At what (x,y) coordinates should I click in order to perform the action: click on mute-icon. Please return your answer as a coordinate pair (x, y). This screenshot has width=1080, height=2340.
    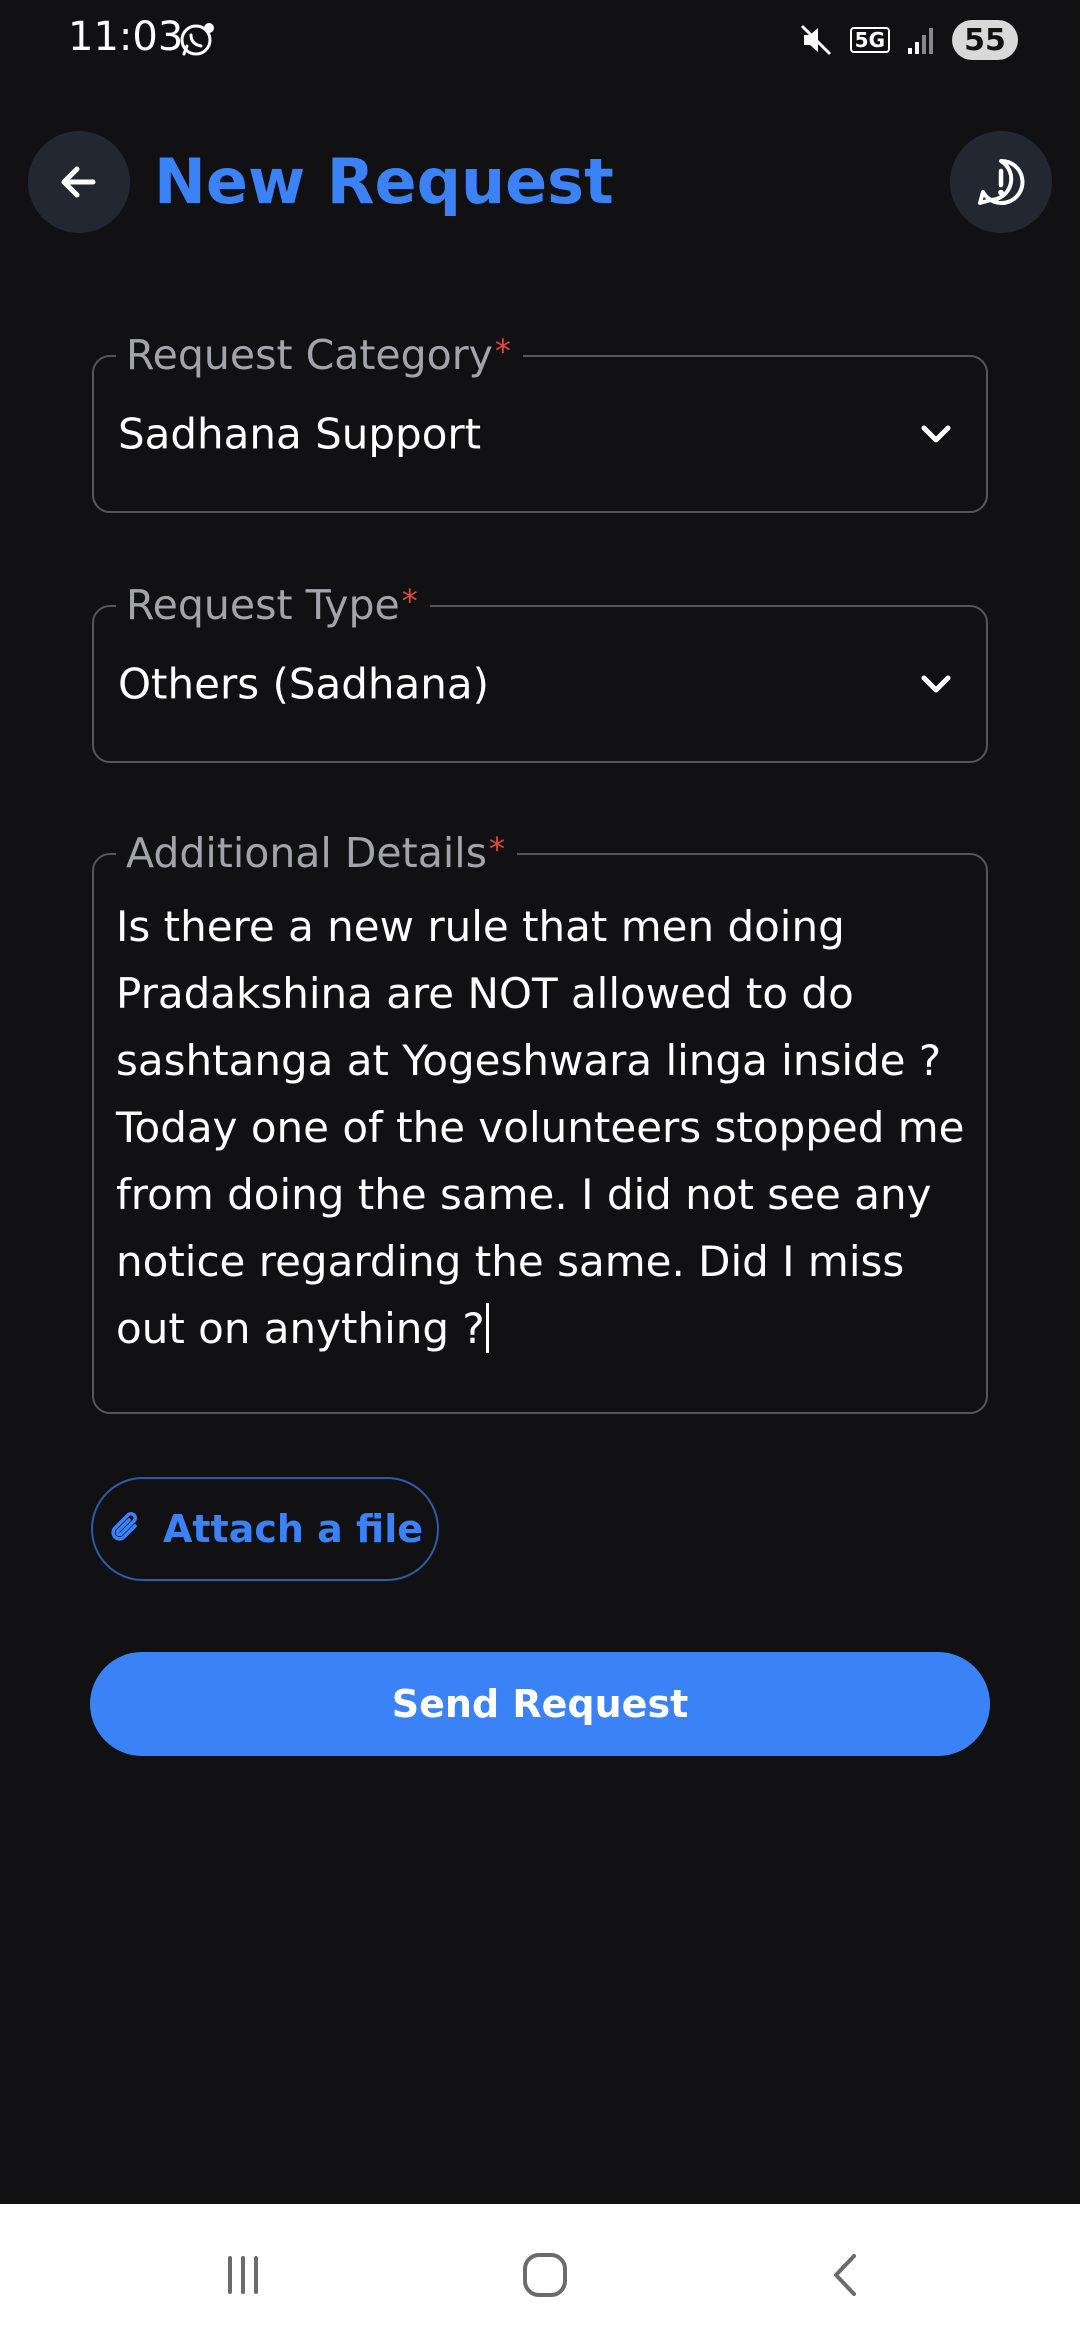
    Looking at the image, I should click on (815, 40).